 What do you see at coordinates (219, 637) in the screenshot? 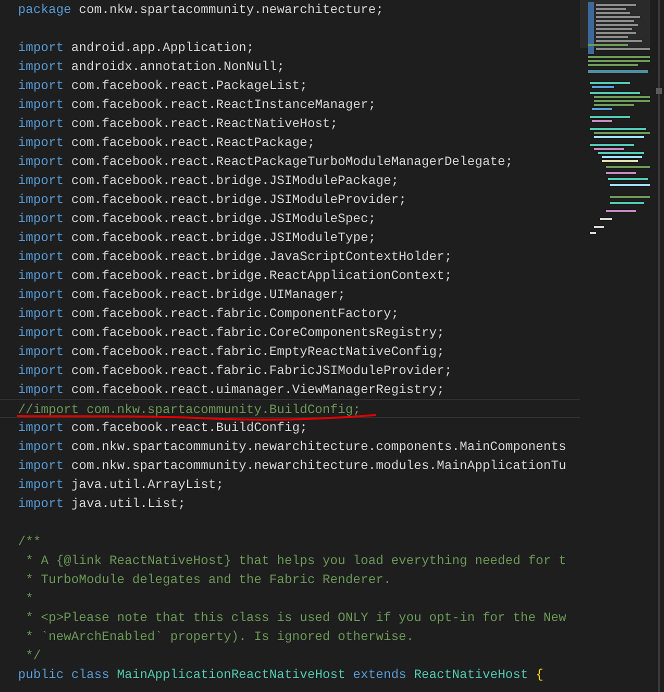
I see `code-line: * `newArchEnabled` property). Is ignored otherwise.` at bounding box center [219, 637].